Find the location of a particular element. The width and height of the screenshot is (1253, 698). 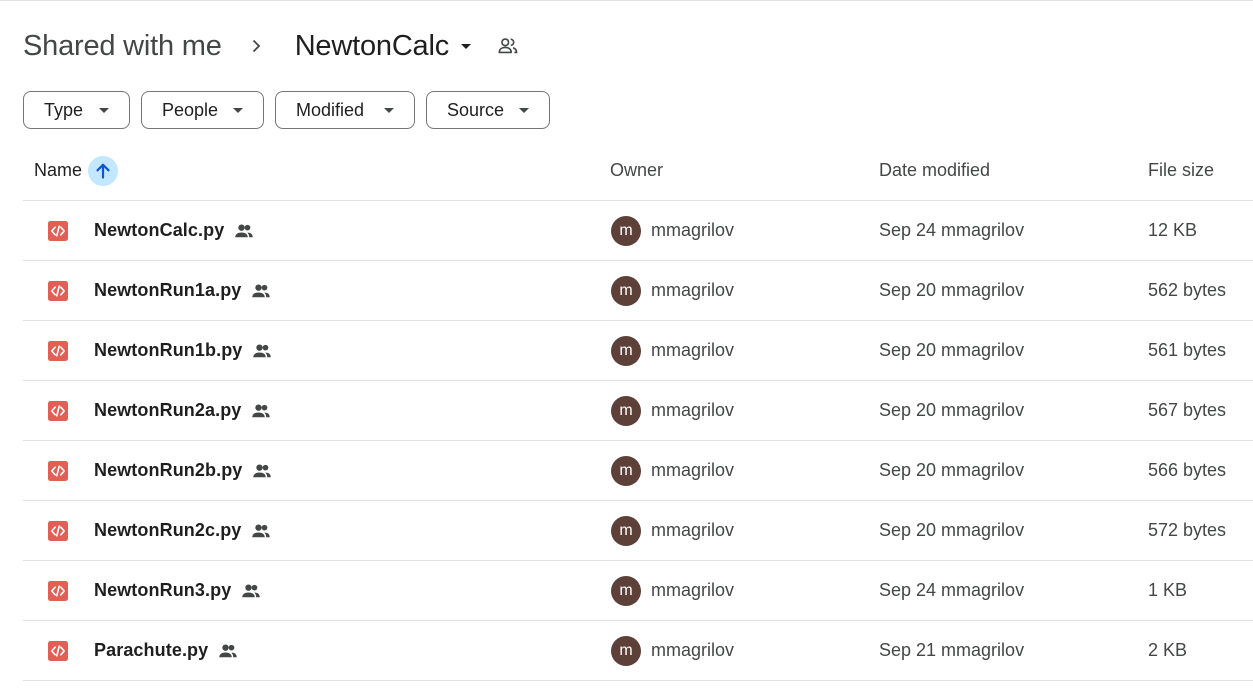

file-name: Parachute.py is located at coordinates (151, 650).